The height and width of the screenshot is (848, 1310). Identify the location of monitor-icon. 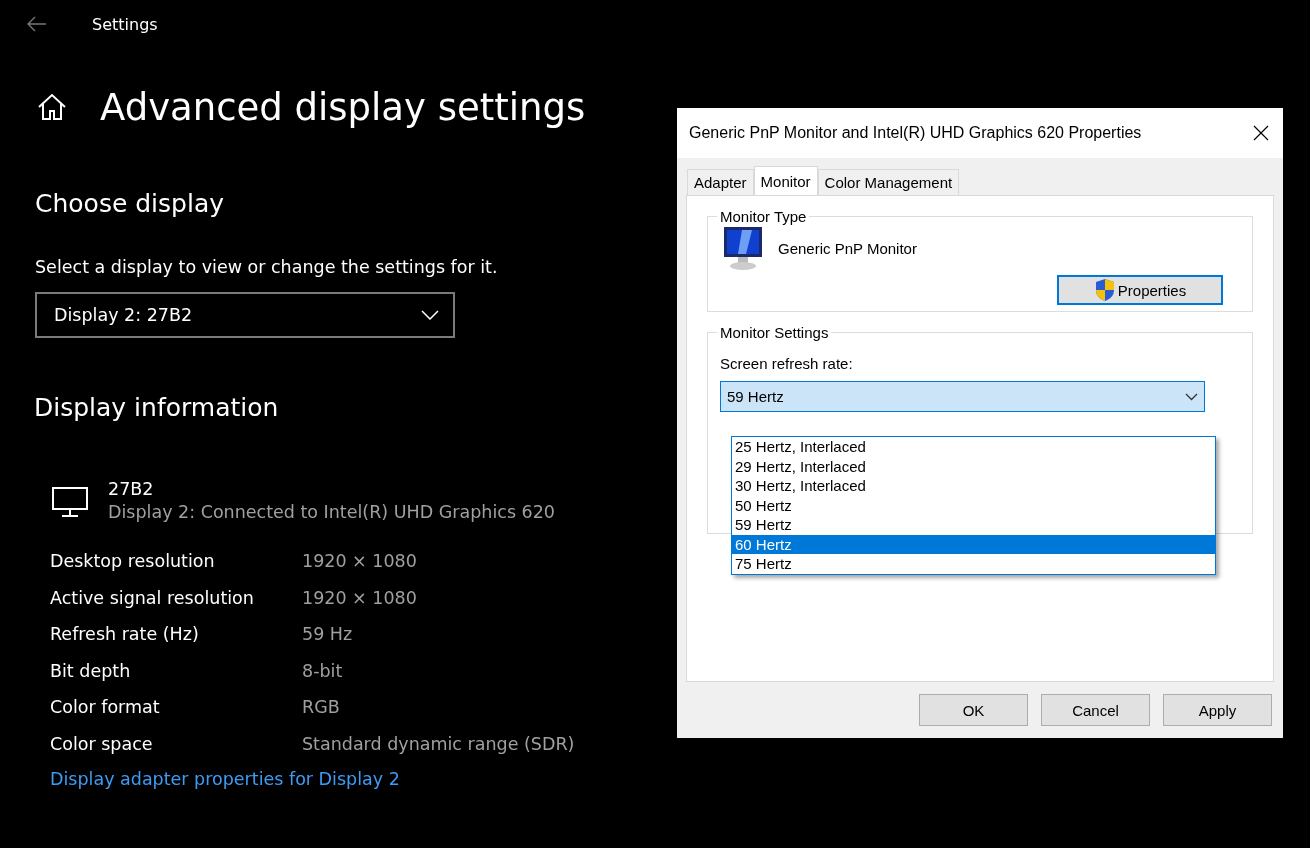
(70, 502).